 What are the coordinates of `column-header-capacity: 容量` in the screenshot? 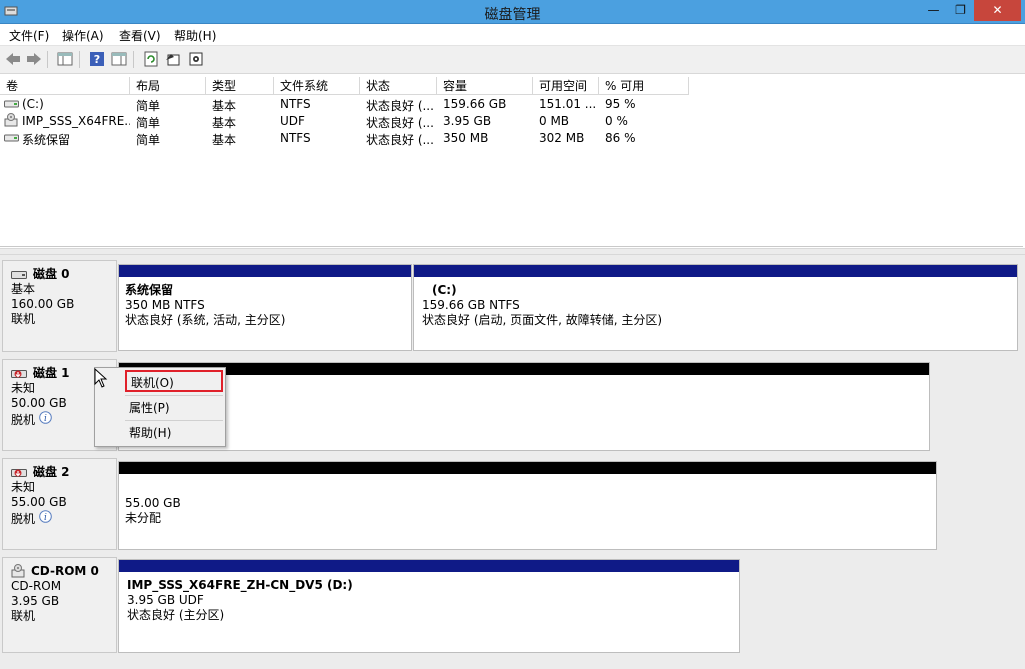 It's located at (485, 86).